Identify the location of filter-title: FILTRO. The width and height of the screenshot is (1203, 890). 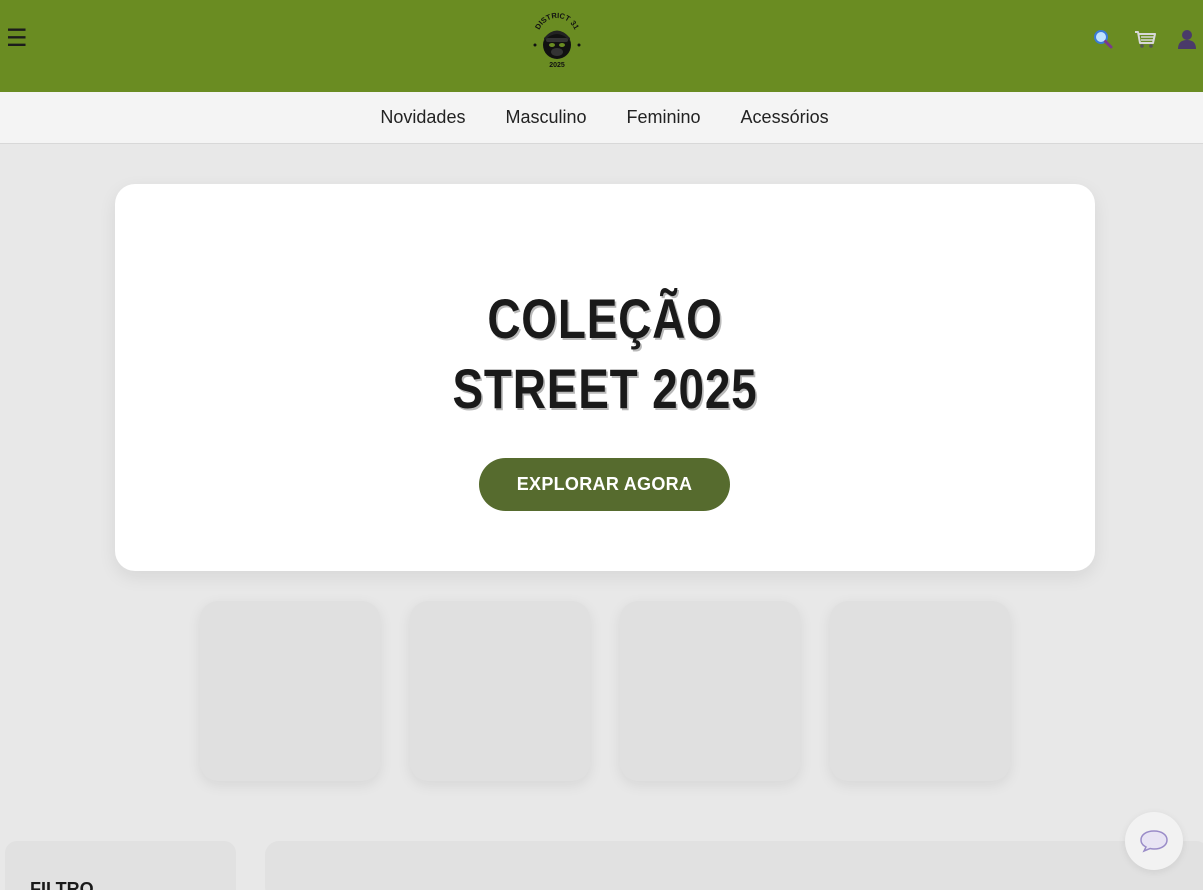
(62, 884).